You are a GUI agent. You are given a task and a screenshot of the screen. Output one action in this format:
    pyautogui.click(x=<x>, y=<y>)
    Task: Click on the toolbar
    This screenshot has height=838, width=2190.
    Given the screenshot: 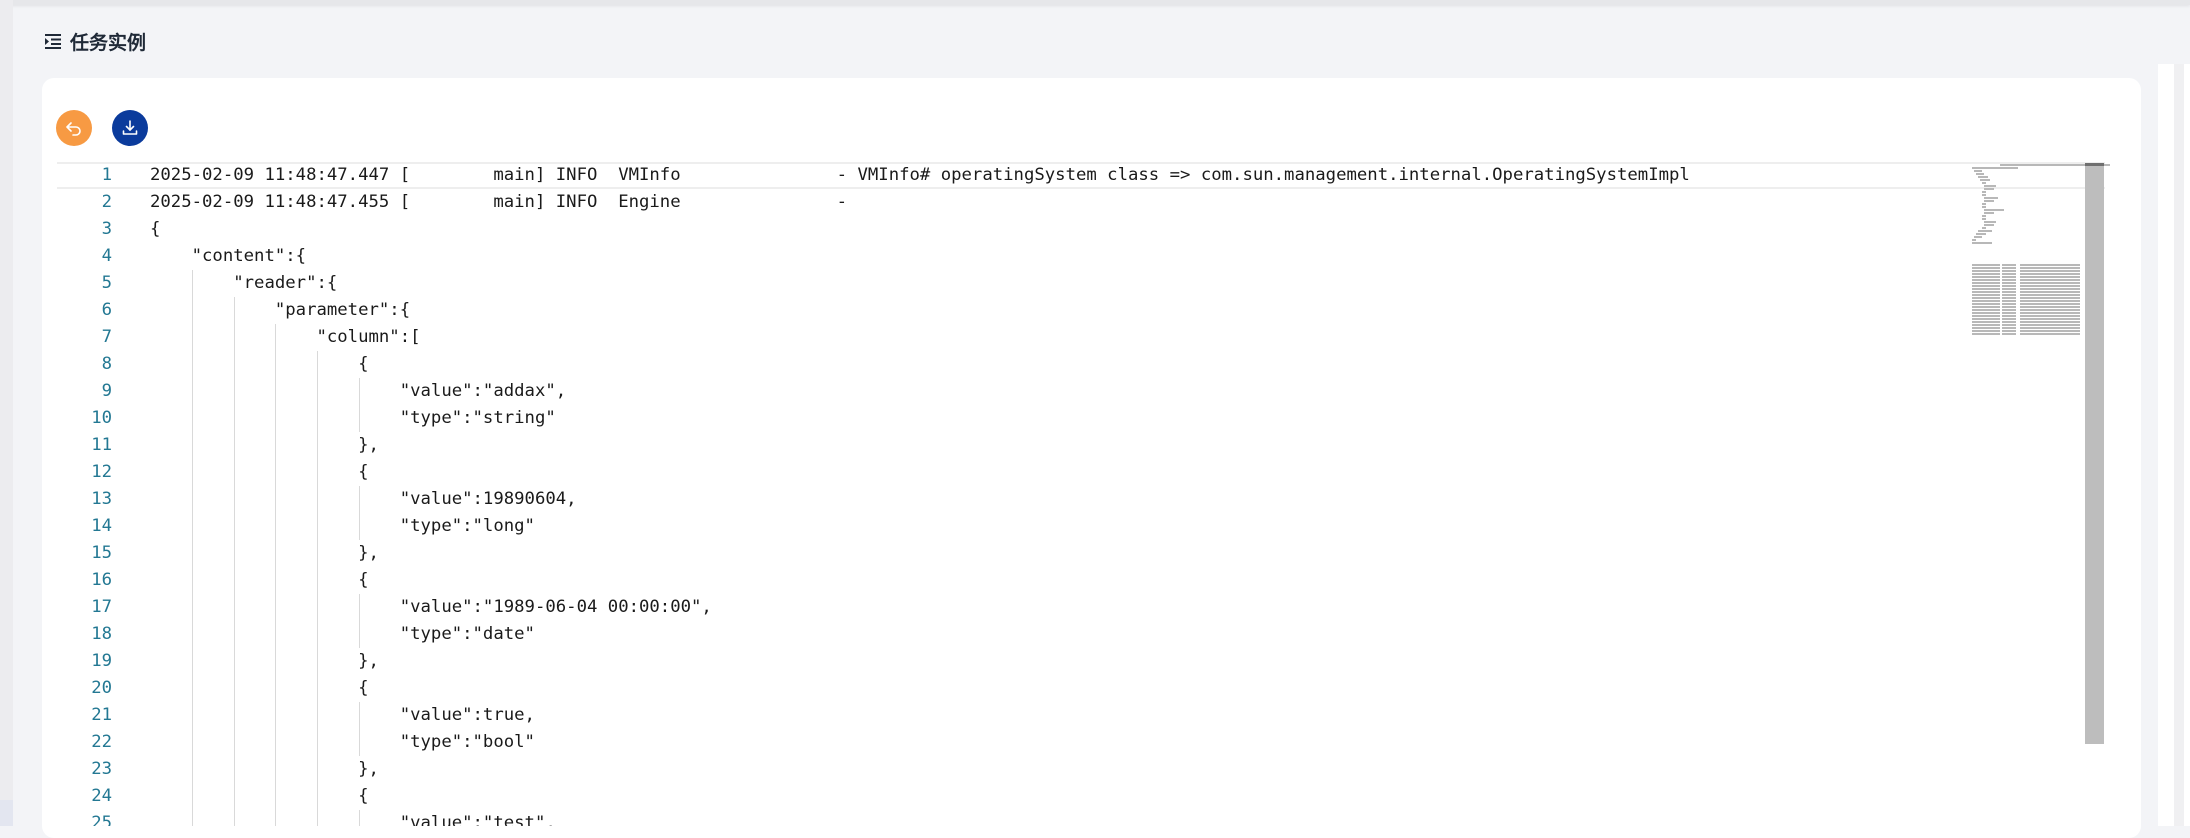 What is the action you would take?
    pyautogui.click(x=102, y=128)
    